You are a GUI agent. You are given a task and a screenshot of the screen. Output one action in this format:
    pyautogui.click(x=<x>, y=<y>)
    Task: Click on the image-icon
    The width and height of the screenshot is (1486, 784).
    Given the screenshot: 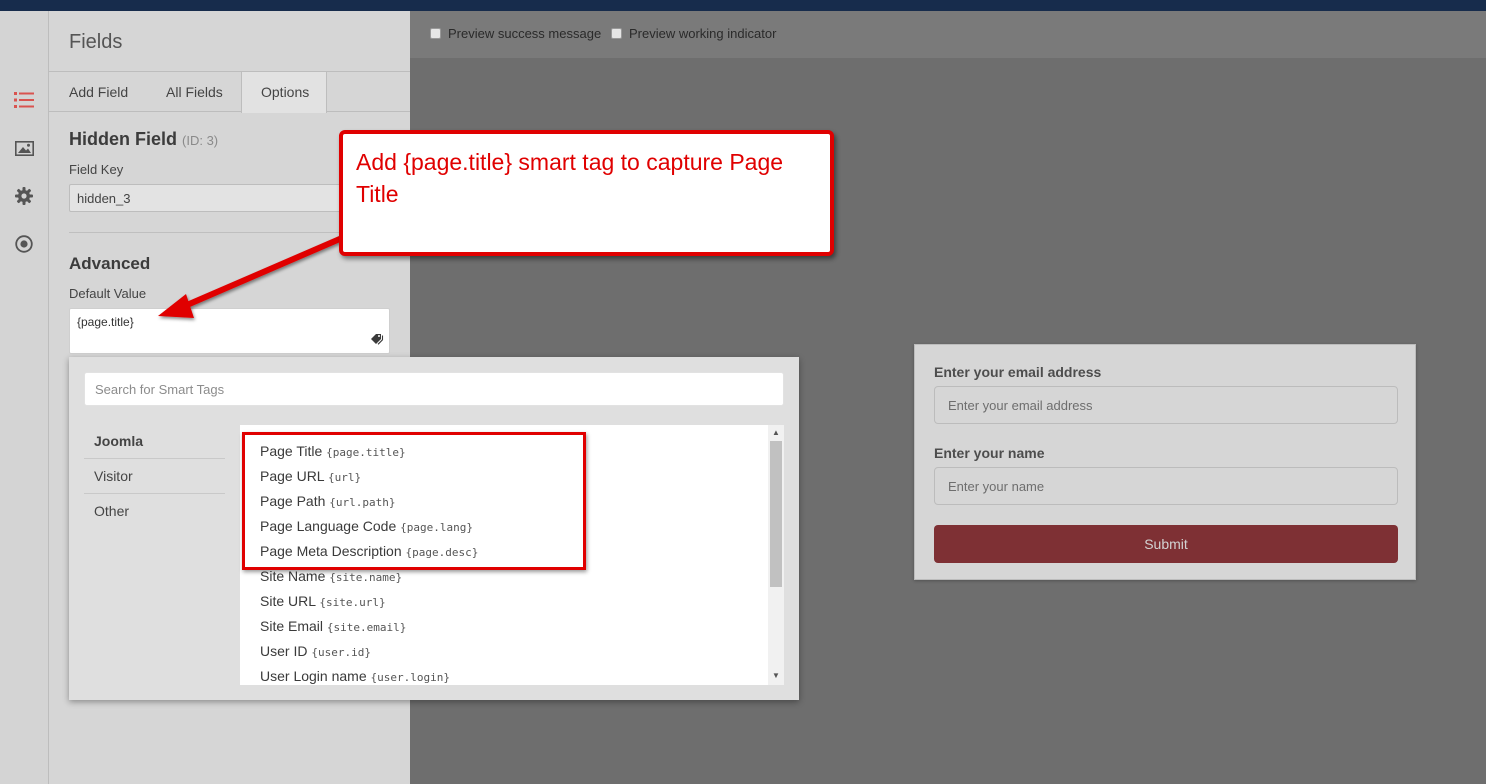 What is the action you would take?
    pyautogui.click(x=24, y=148)
    